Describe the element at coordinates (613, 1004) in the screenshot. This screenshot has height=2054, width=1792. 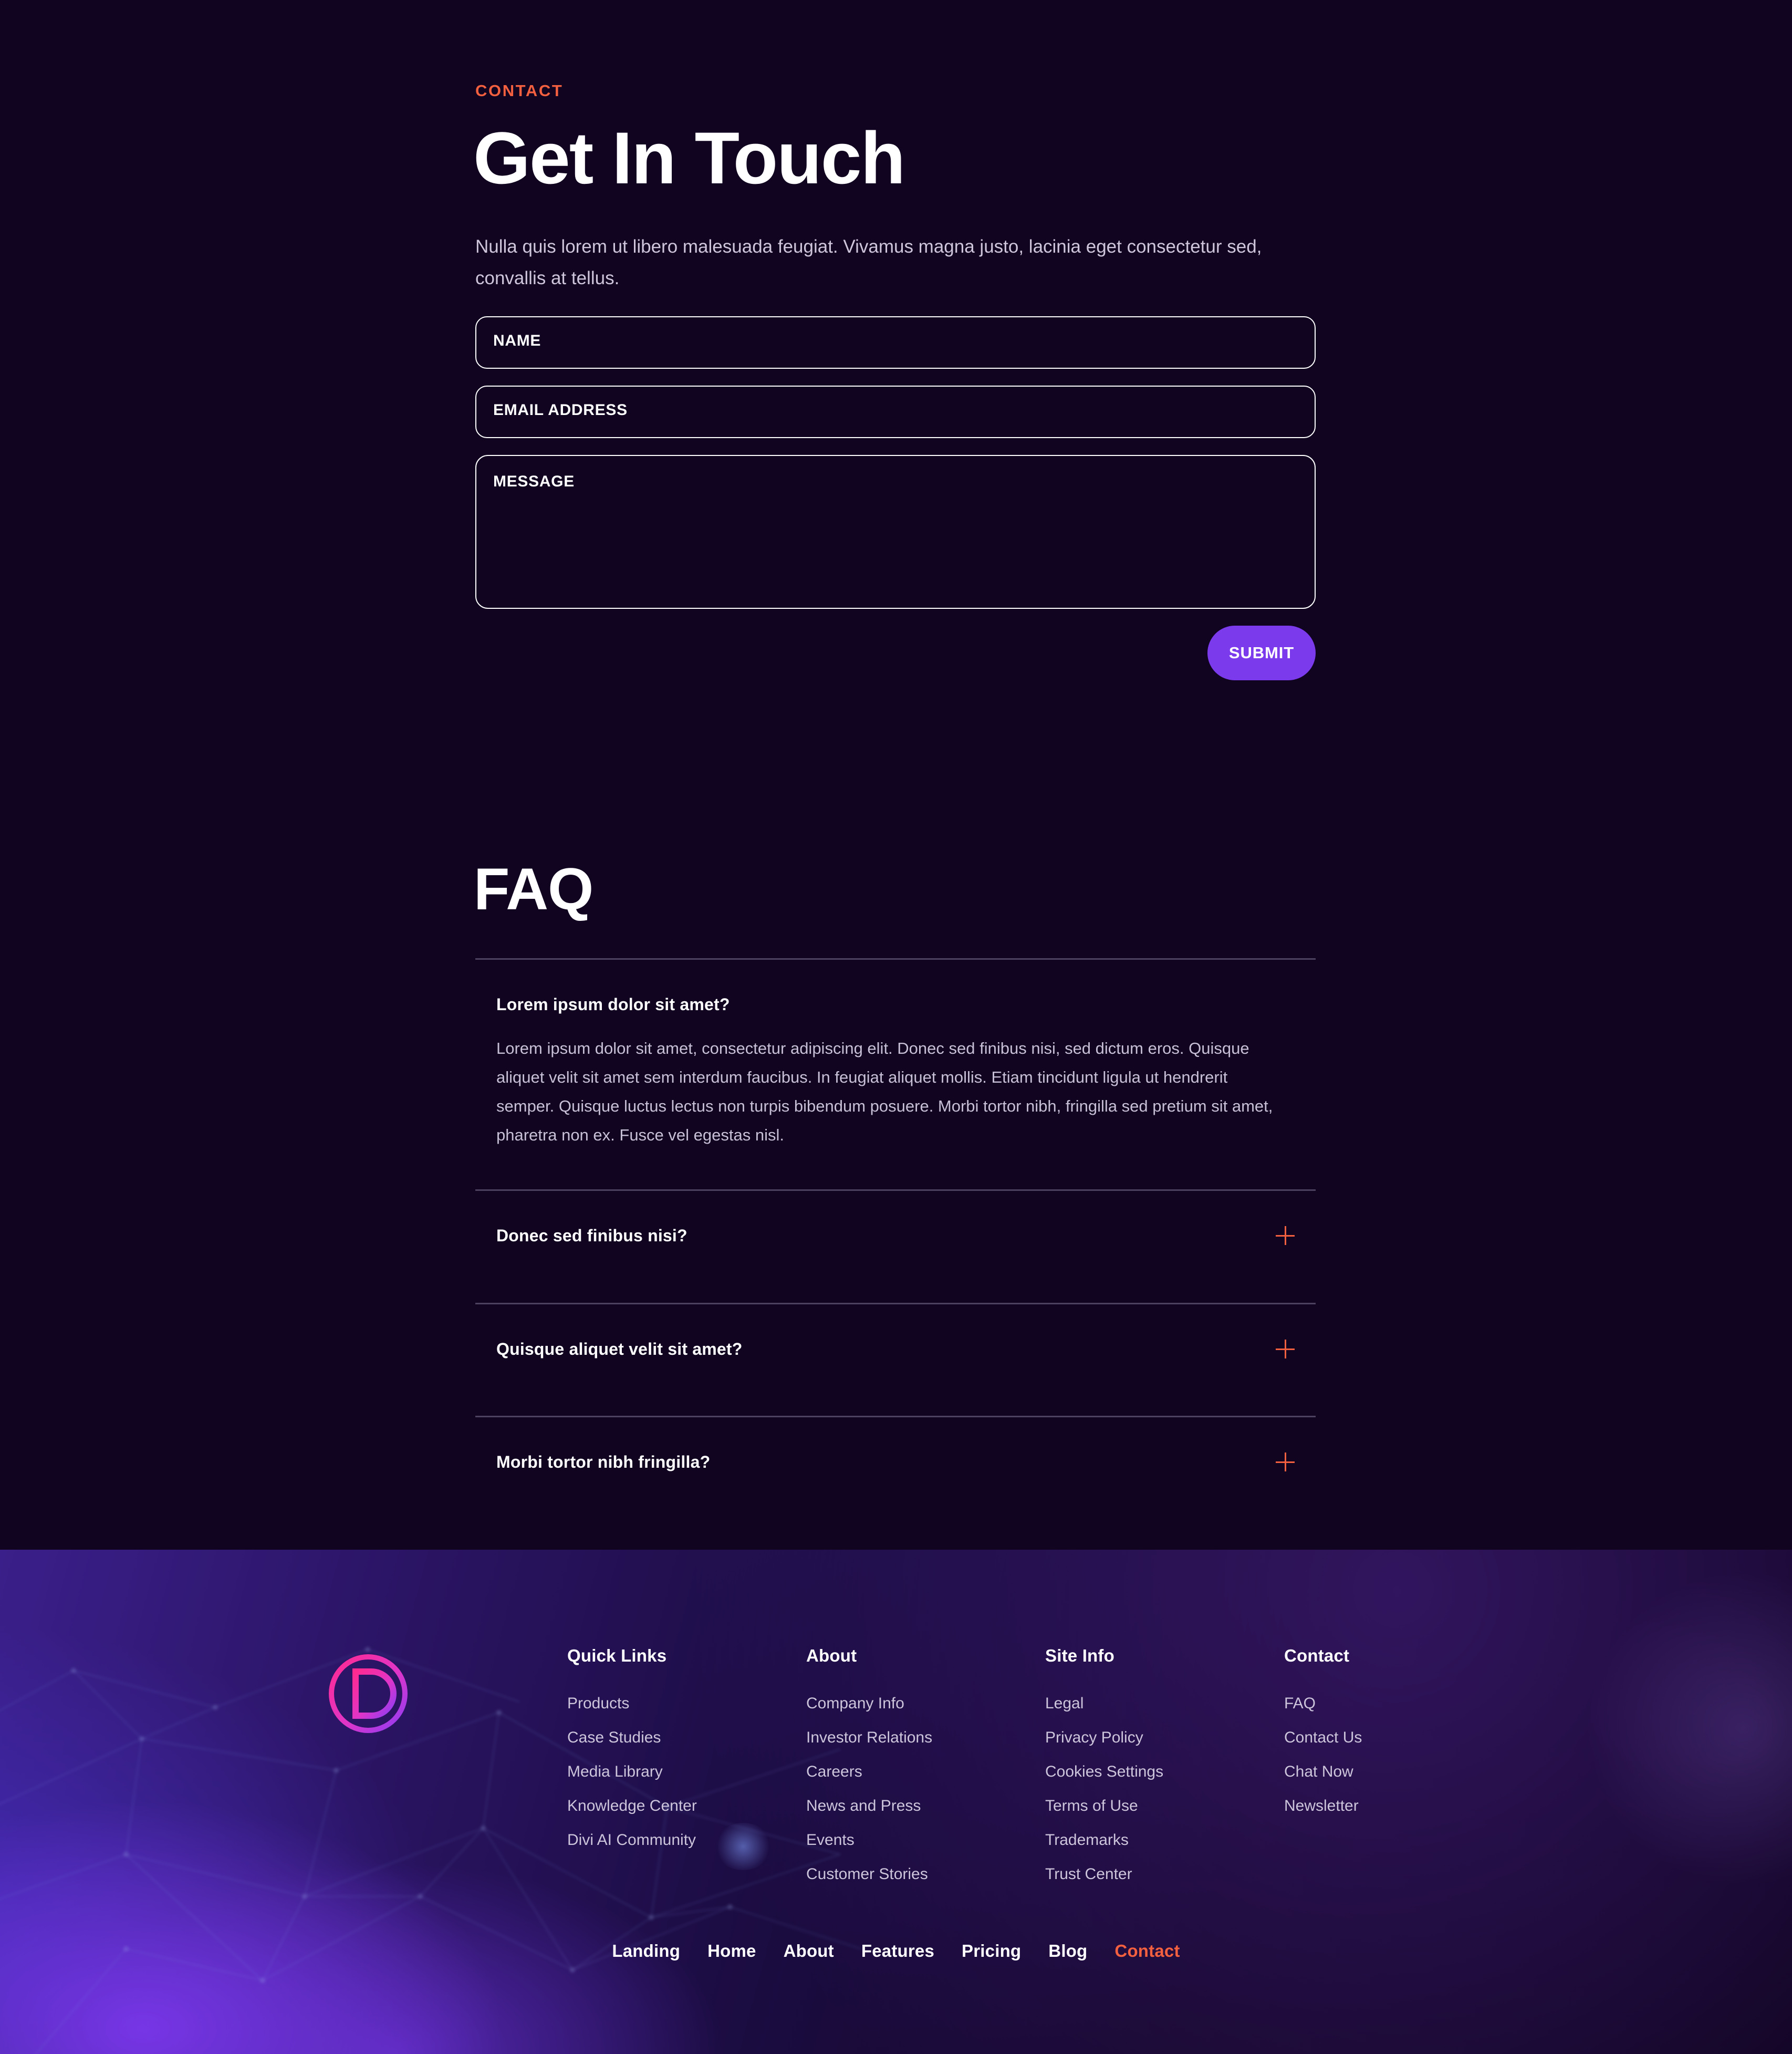
I see `faq-question: Lorem ipsum dolor sit amet?` at that location.